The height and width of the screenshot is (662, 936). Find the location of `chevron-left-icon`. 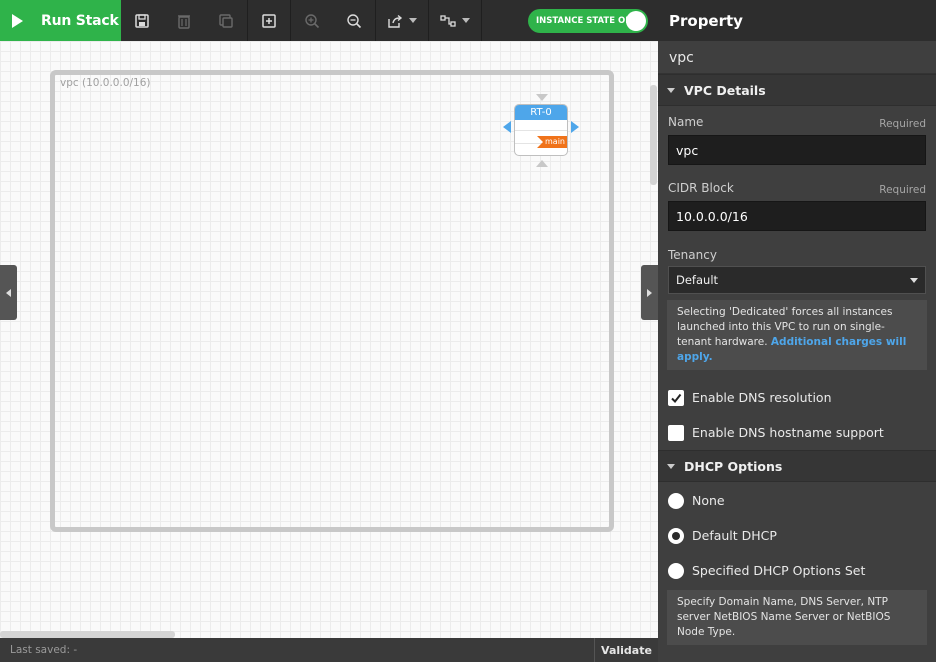

chevron-left-icon is located at coordinates (8, 292).